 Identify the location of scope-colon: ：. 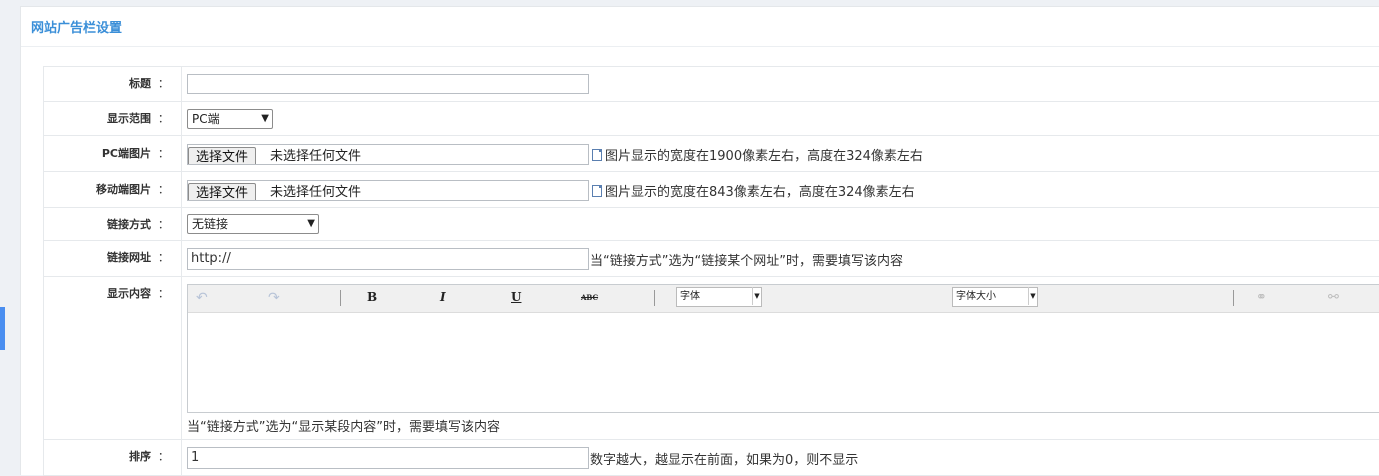
(163, 118).